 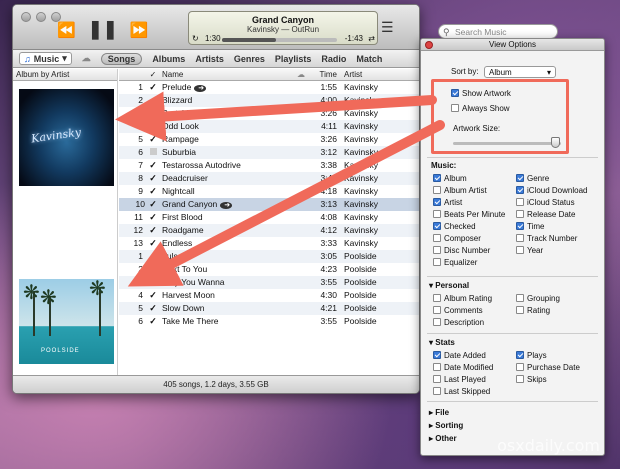 What do you see at coordinates (86, 58) in the screenshot?
I see `cloud-icon: ☁` at bounding box center [86, 58].